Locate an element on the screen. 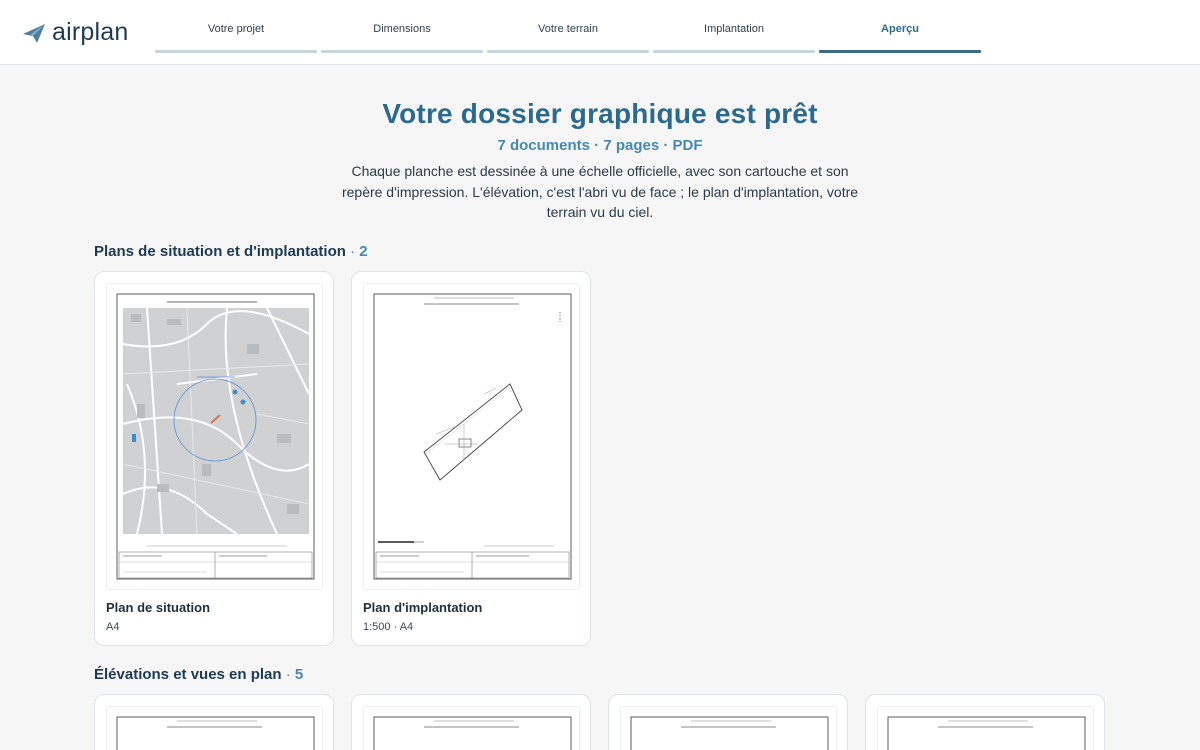 The height and width of the screenshot is (750, 1200). step-dimensions: Dimensions is located at coordinates (402, 27).